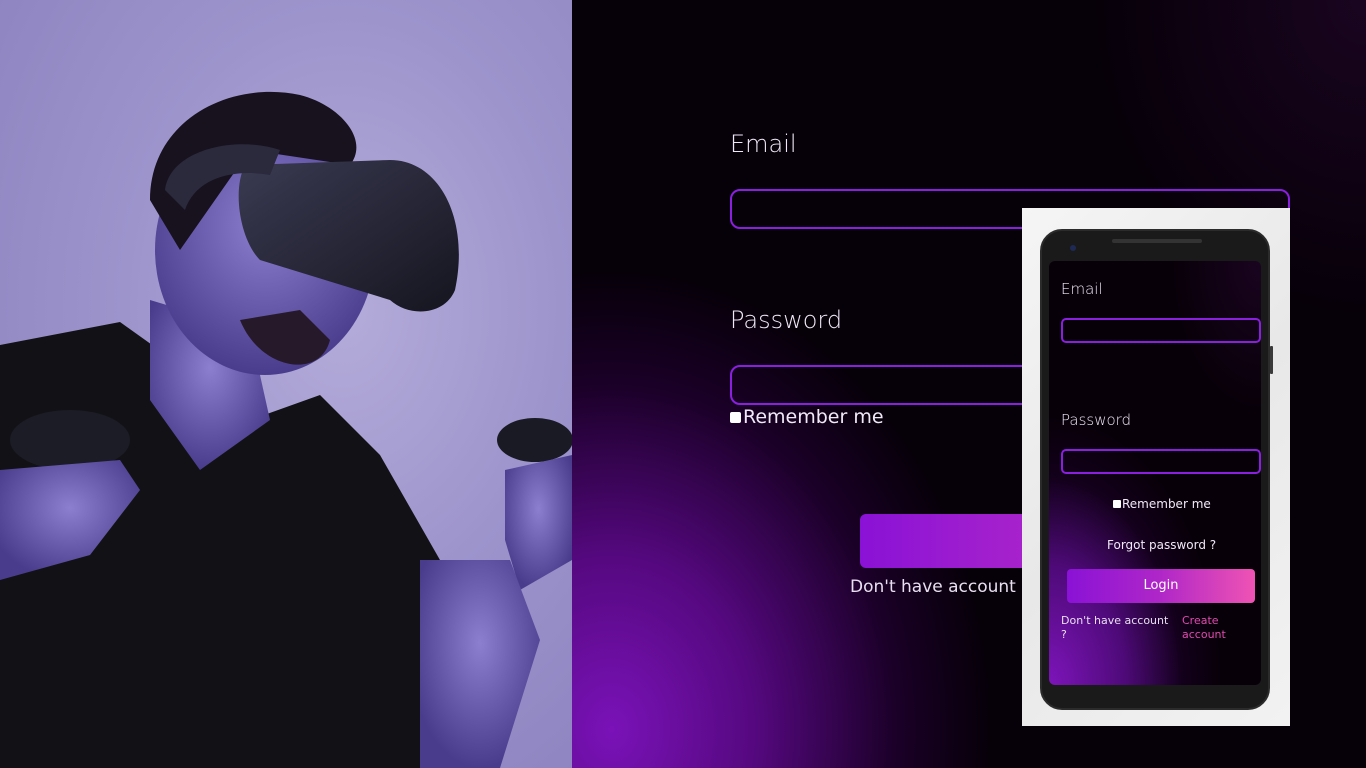 Image resolution: width=1366 pixels, height=768 pixels. What do you see at coordinates (1212, 628) in the screenshot?
I see `mobile-create-account-link: Create account` at bounding box center [1212, 628].